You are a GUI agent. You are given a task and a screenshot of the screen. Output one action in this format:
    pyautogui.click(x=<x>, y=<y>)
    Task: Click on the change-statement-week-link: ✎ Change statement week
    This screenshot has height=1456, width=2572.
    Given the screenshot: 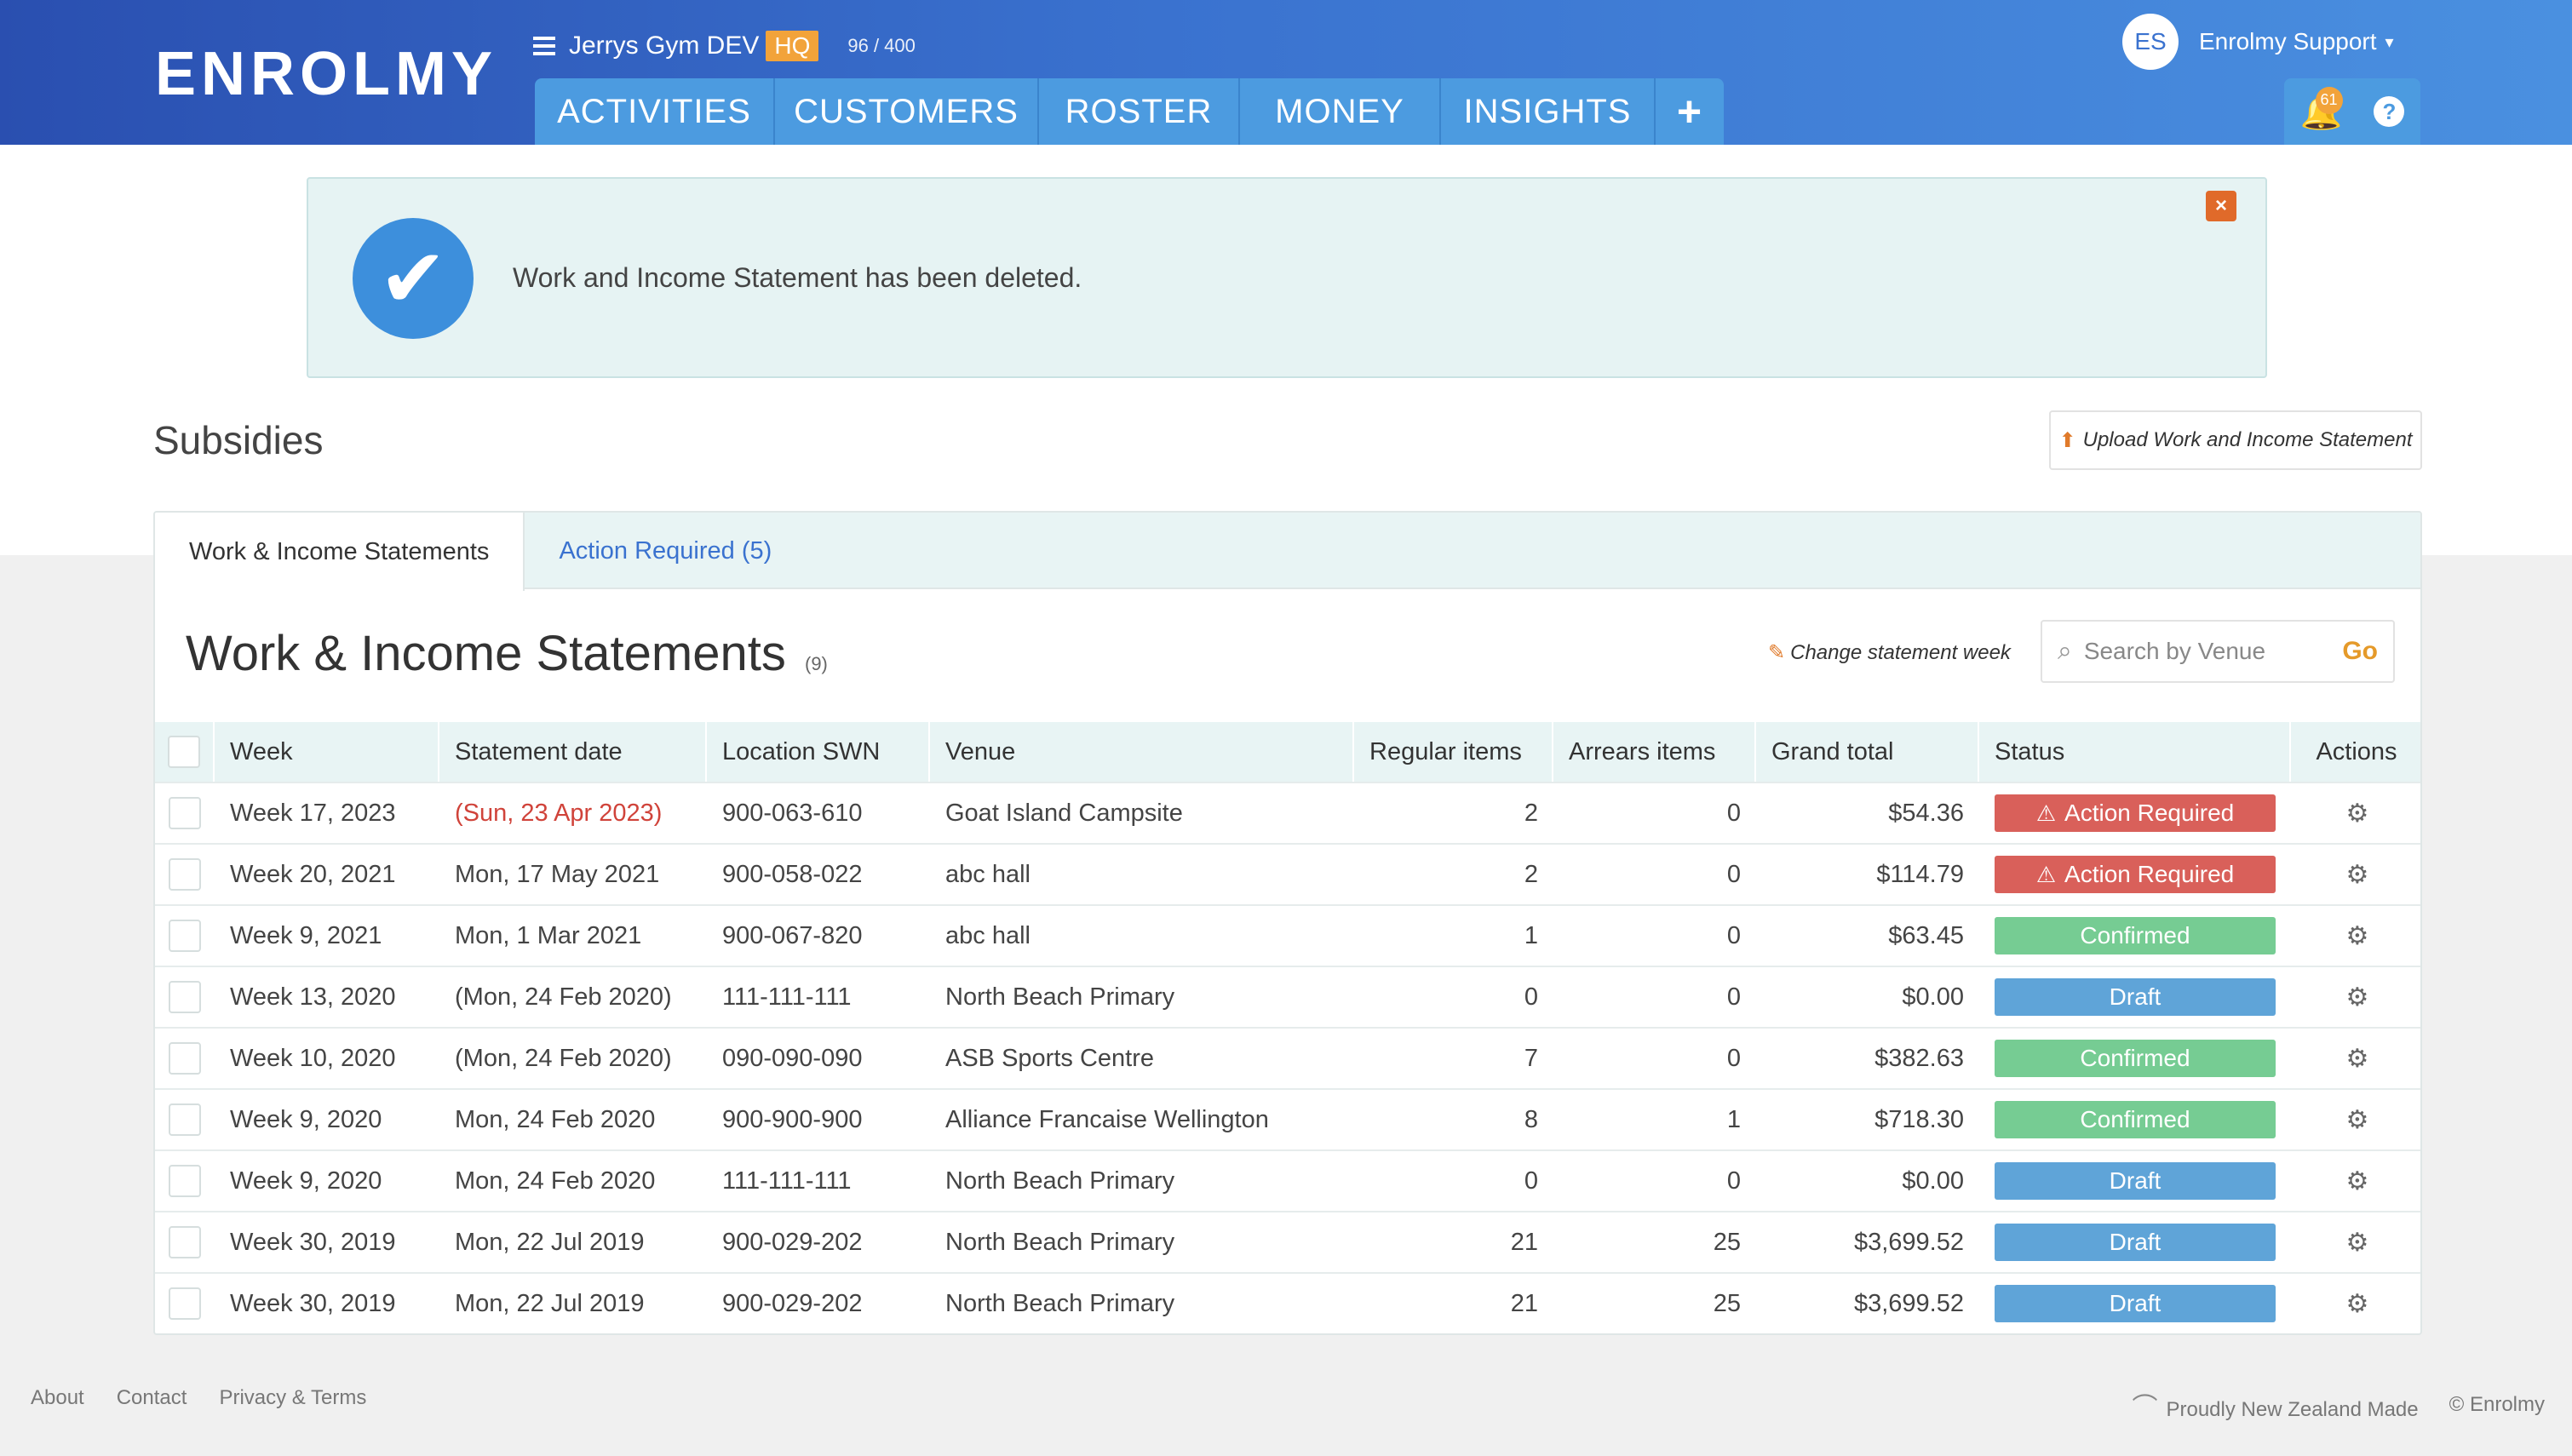 What is the action you would take?
    pyautogui.click(x=1890, y=652)
    